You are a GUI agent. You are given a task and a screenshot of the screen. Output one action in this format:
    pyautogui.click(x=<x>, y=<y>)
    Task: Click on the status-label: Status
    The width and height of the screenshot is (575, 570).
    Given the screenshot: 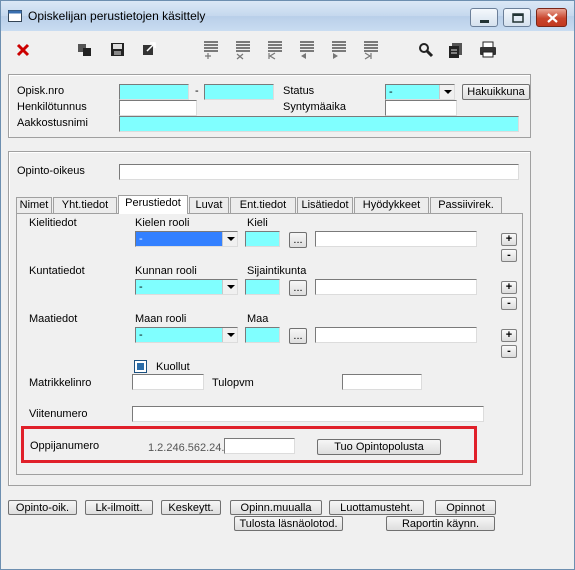 What is the action you would take?
    pyautogui.click(x=299, y=91)
    